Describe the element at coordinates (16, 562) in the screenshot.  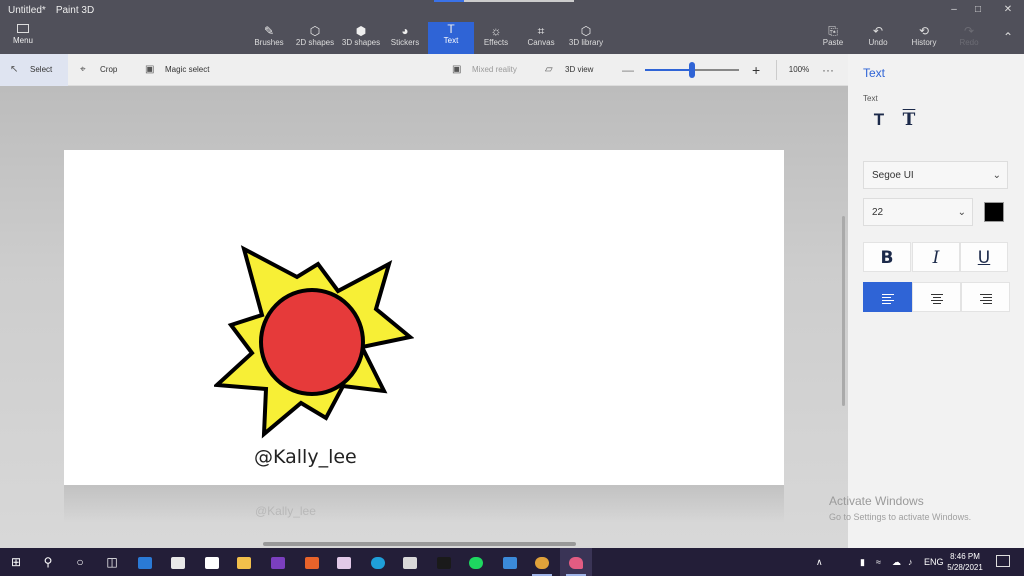
I see `start-button: ⊞` at that location.